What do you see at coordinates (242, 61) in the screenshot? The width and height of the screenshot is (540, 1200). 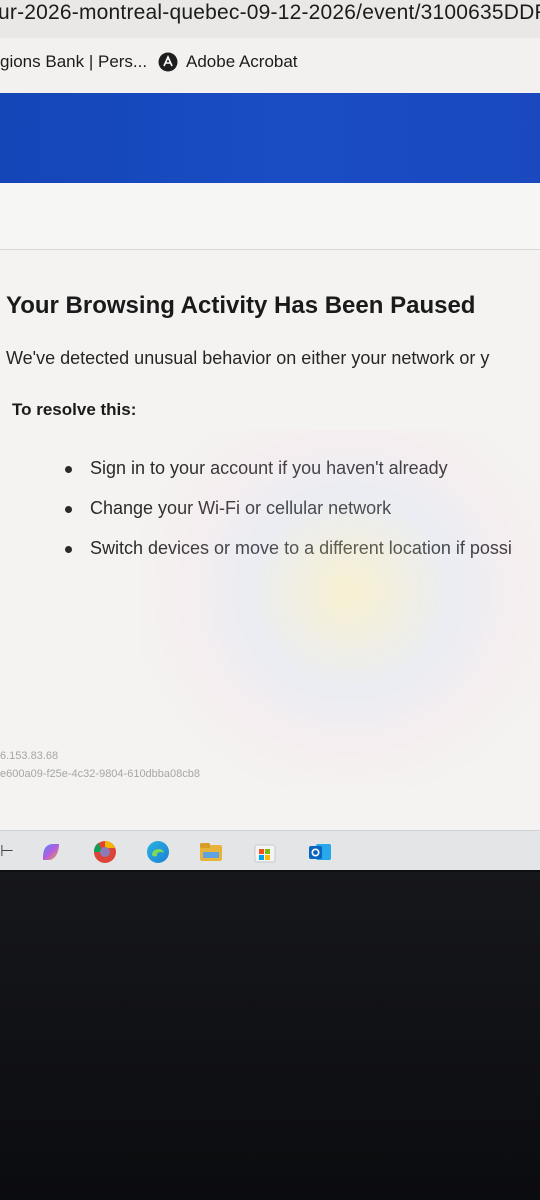 I see `bookmark-label: Adobe Acrobat` at bounding box center [242, 61].